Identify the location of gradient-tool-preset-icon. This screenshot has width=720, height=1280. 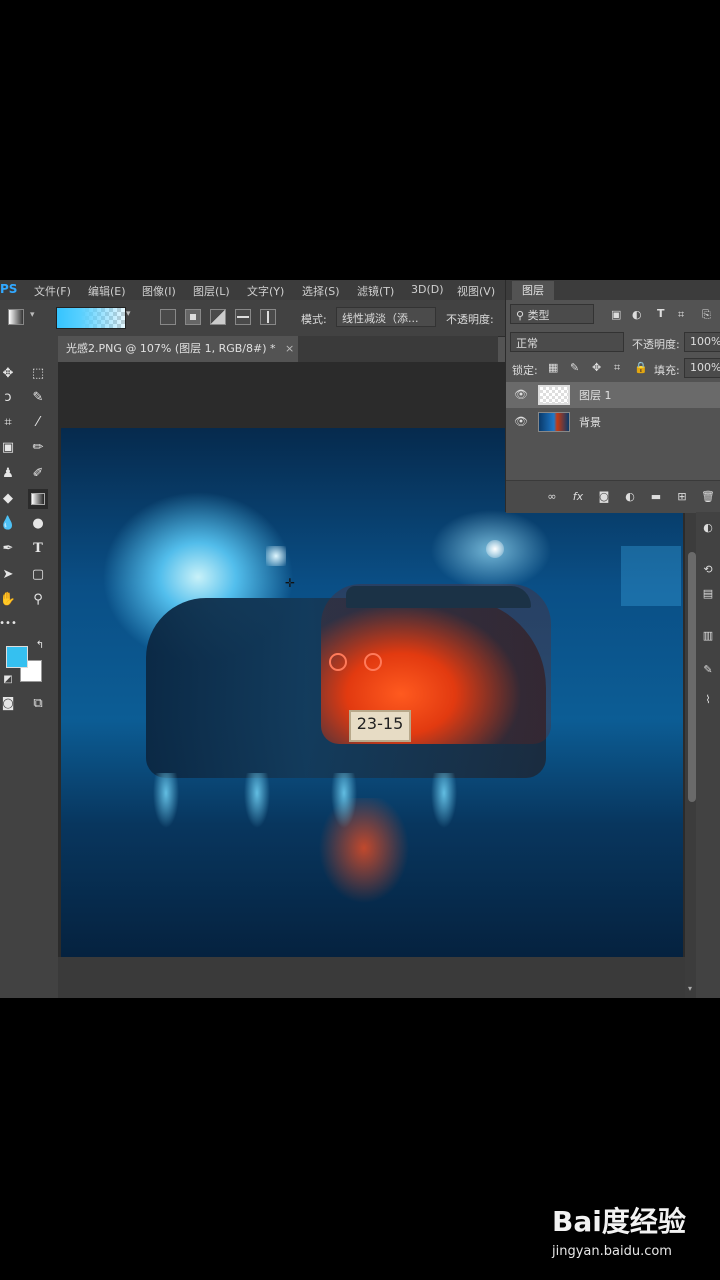
(16, 317).